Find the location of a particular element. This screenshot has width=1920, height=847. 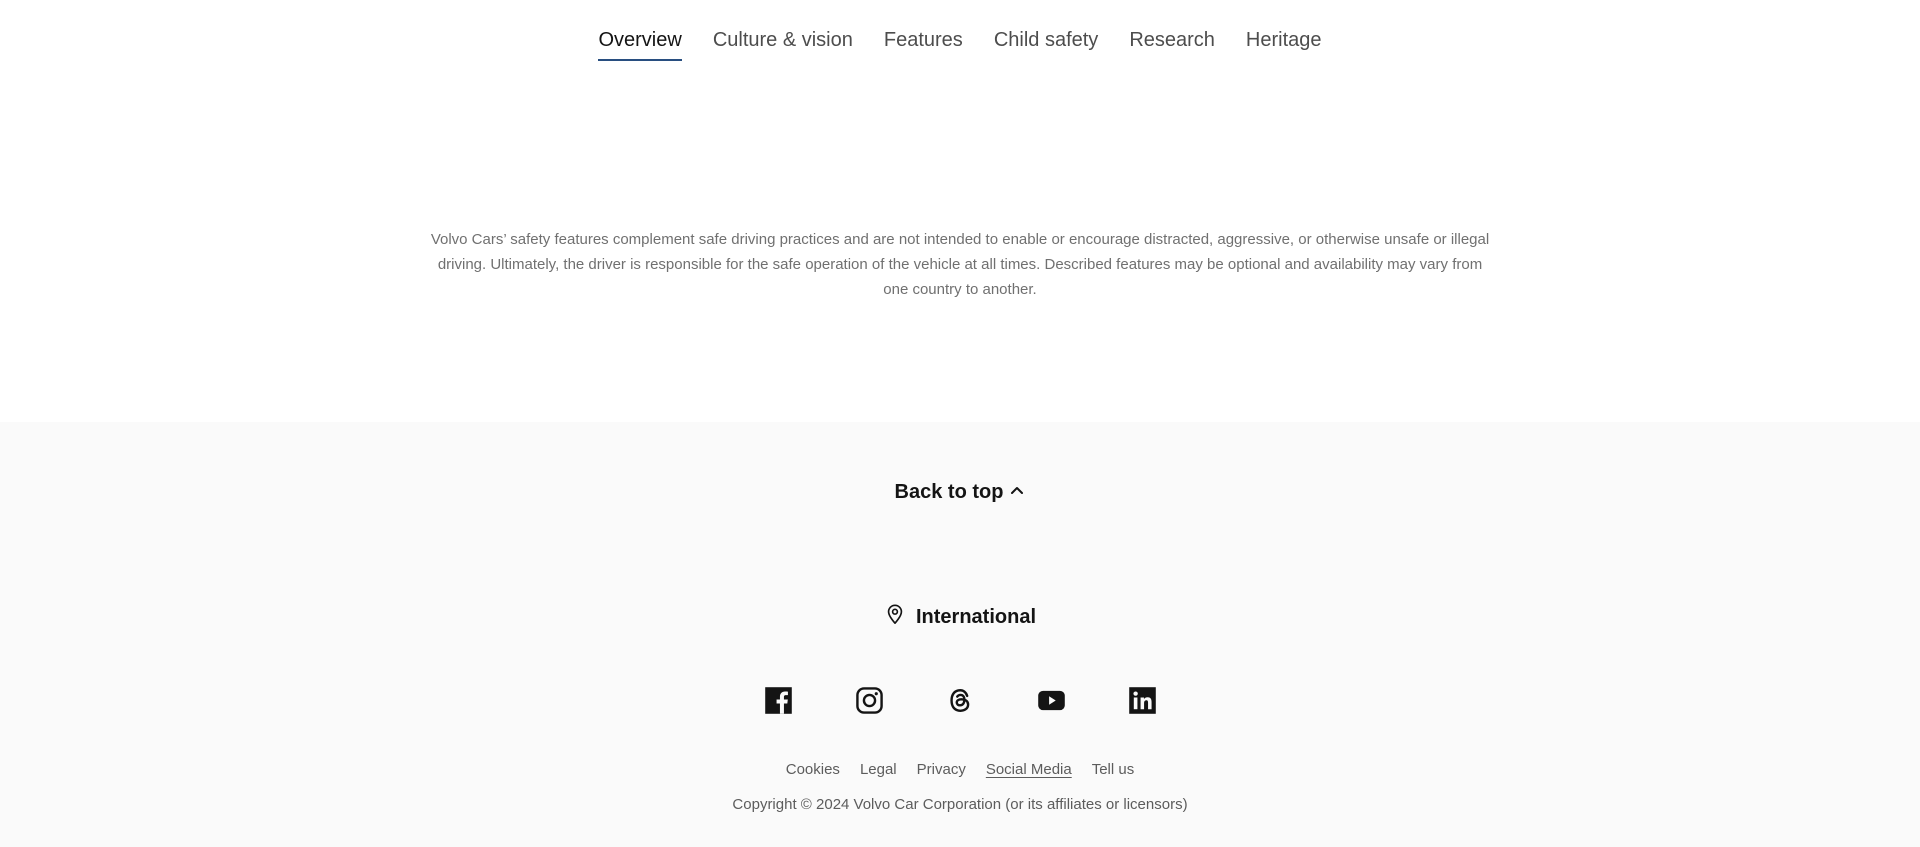

location-pin-icon is located at coordinates (895, 617).